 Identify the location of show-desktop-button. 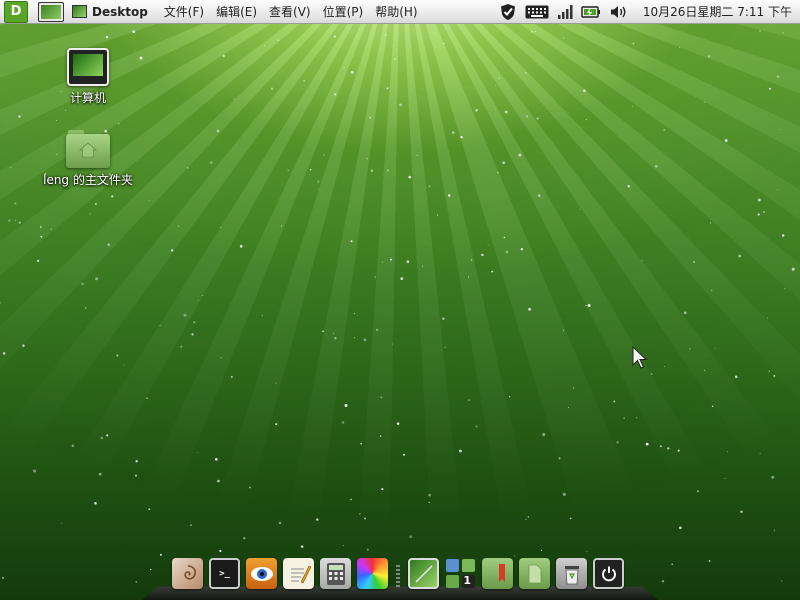
(51, 11).